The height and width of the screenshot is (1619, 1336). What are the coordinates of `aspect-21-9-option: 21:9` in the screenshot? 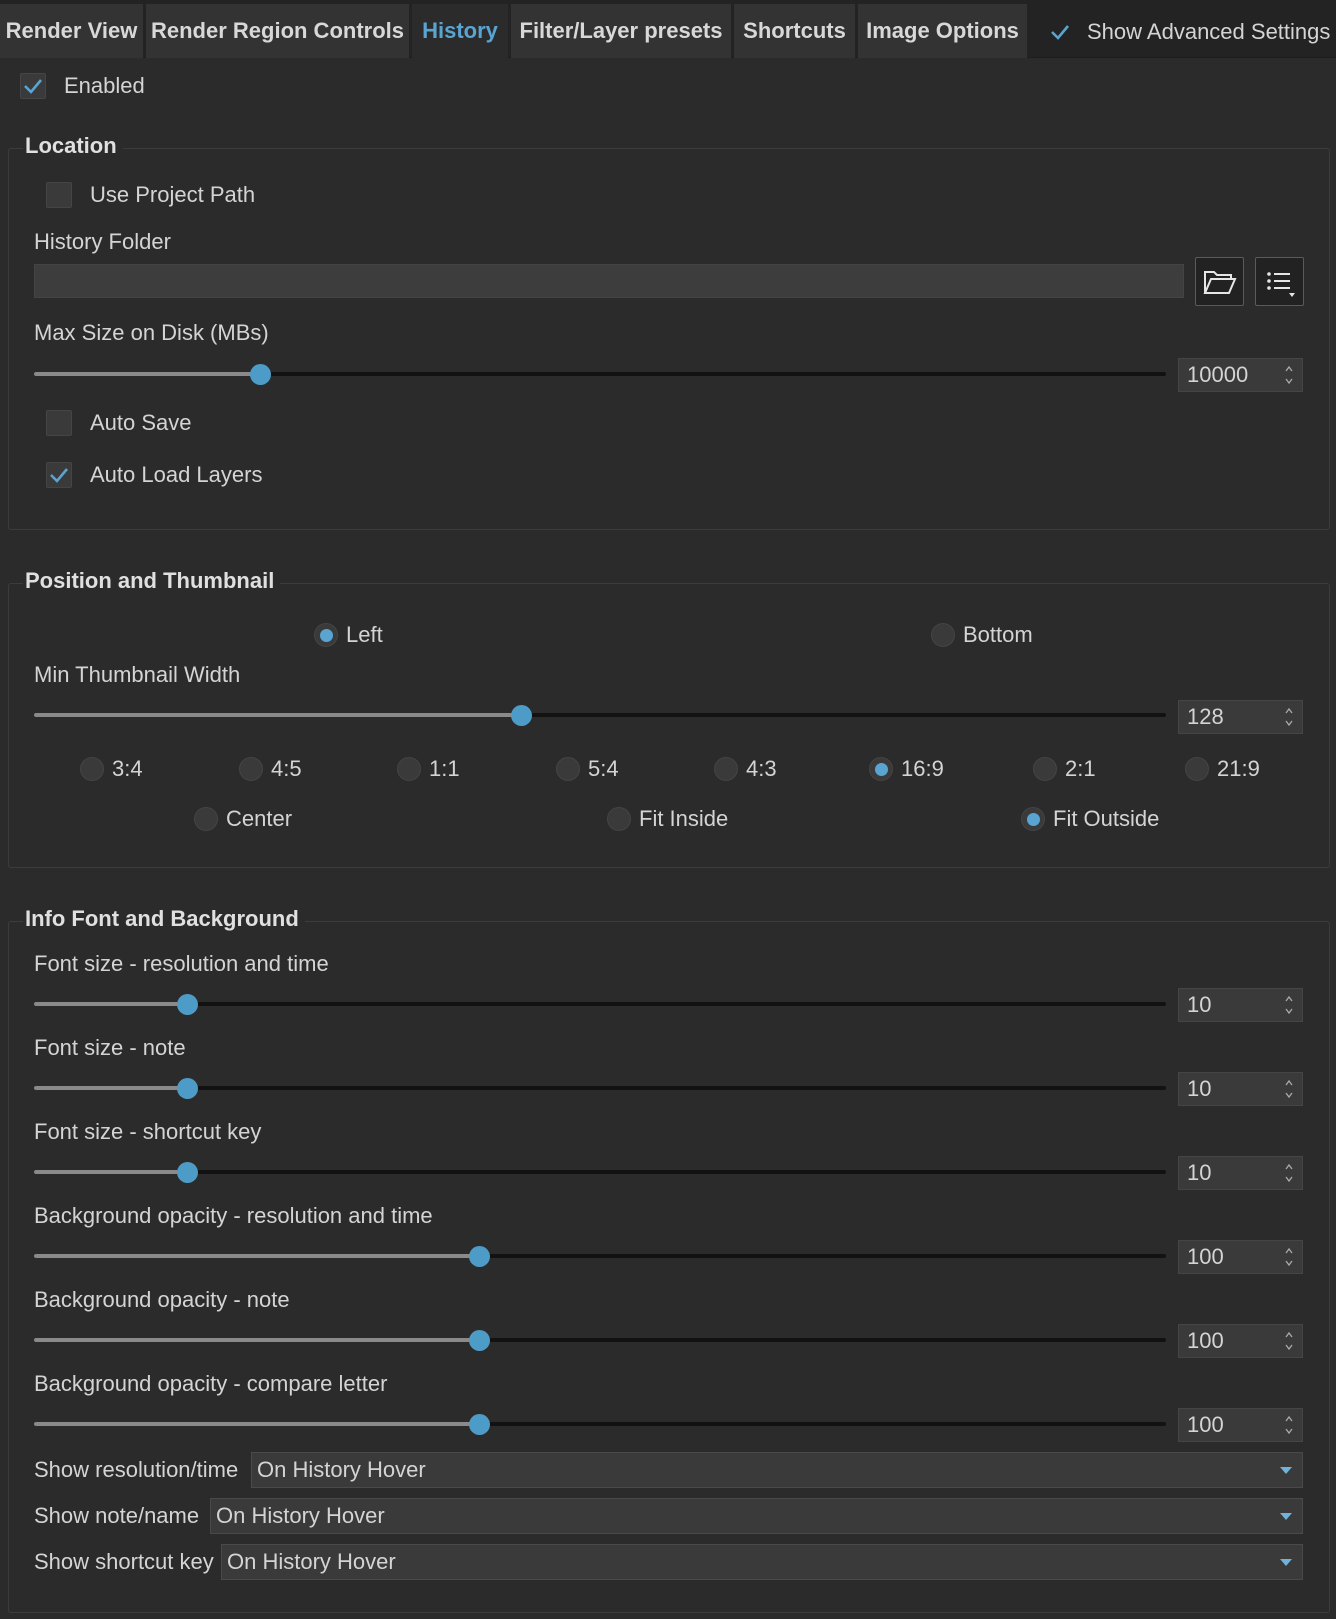 It's located at (1222, 769).